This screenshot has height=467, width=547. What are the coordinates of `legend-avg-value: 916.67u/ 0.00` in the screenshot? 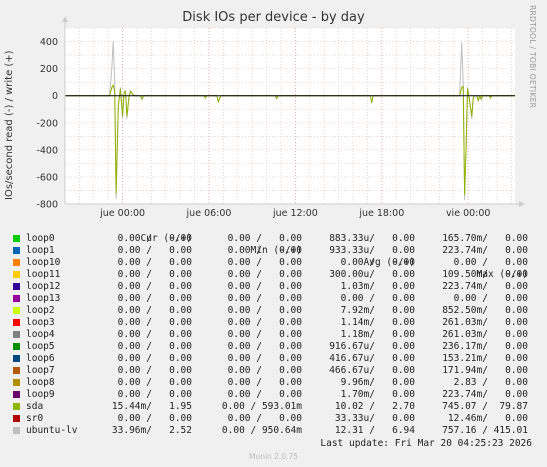 It's located at (372, 346).